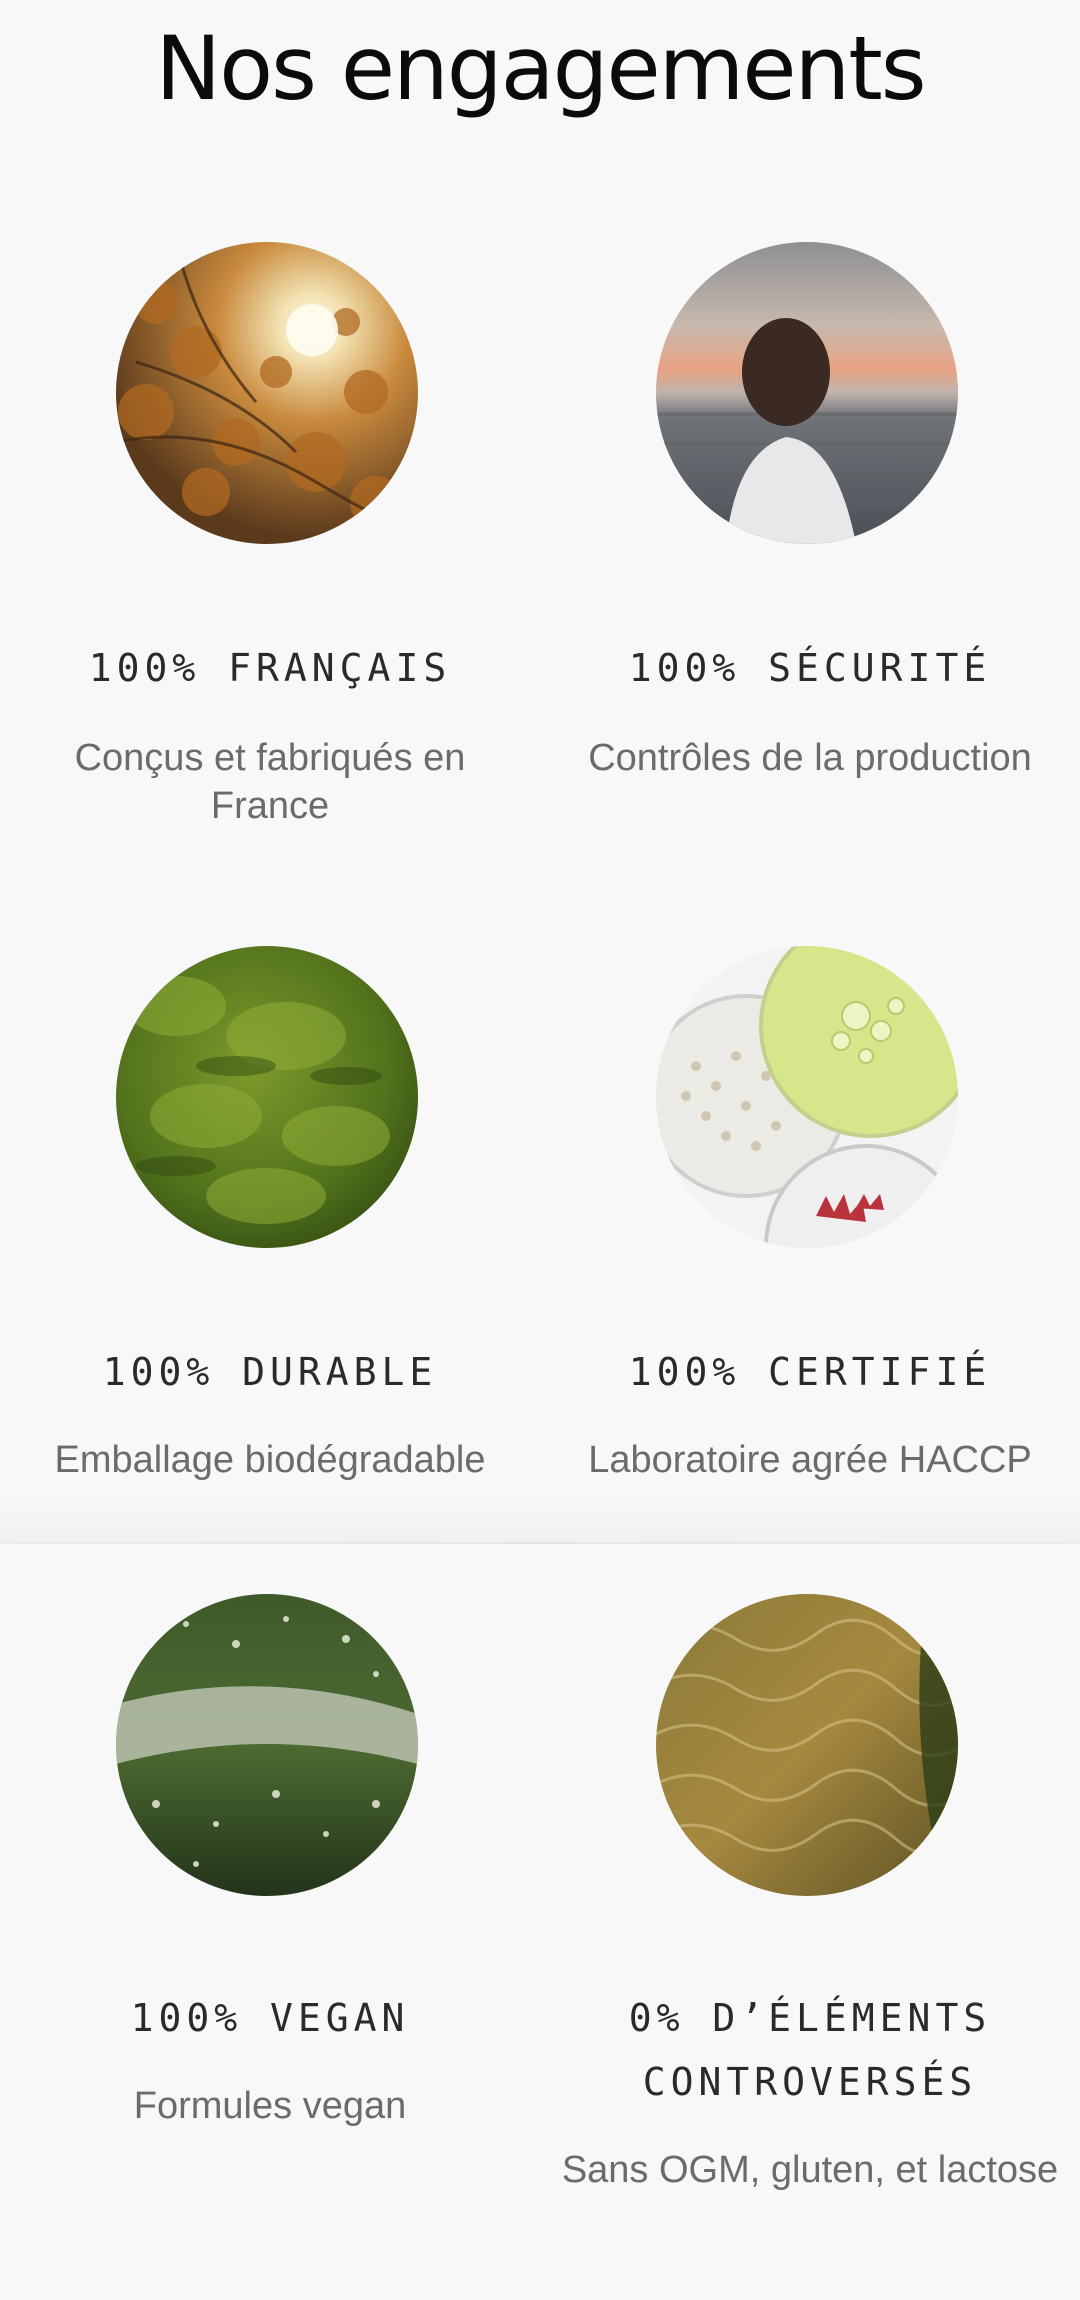 This screenshot has width=1080, height=2300. What do you see at coordinates (810, 758) in the screenshot?
I see `engagement-description: Contrôles de la production` at bounding box center [810, 758].